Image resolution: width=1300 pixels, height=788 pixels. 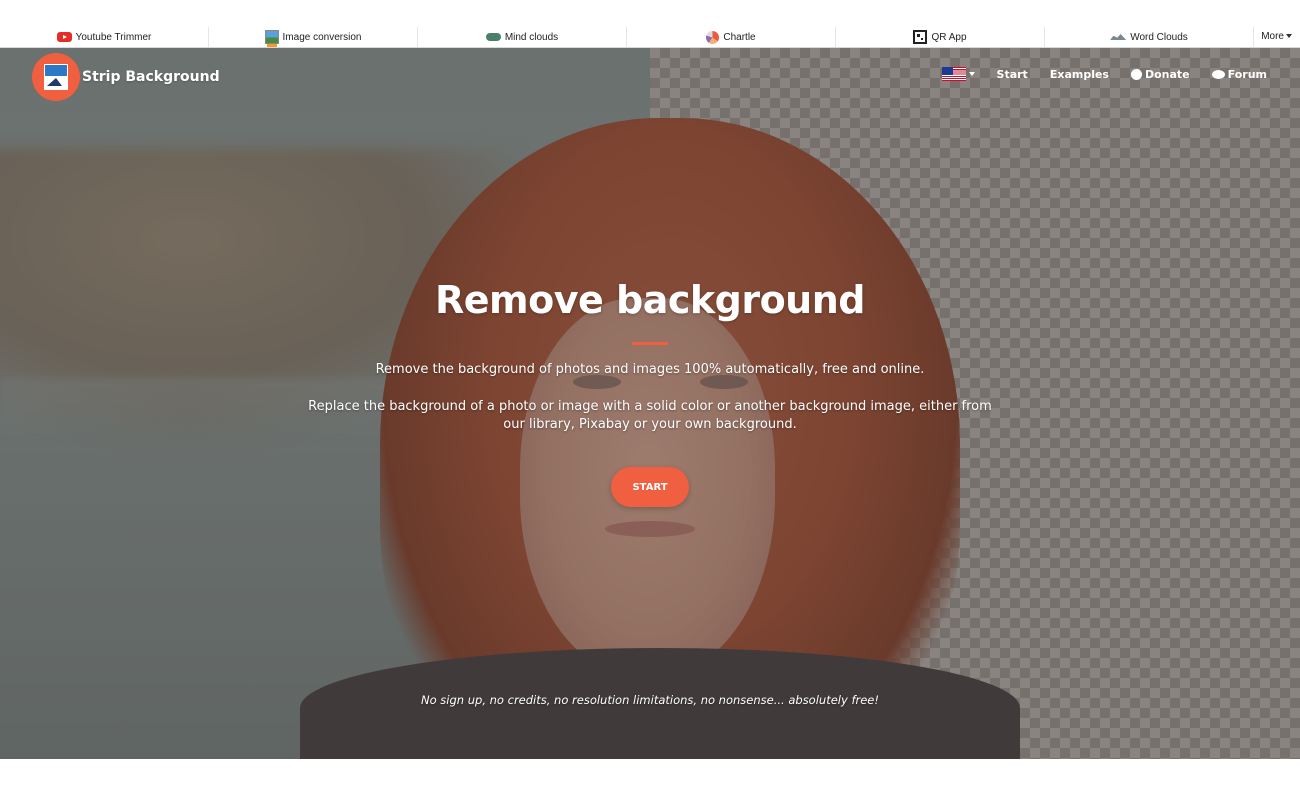 I want to click on more-label: More, so click(x=1272, y=36).